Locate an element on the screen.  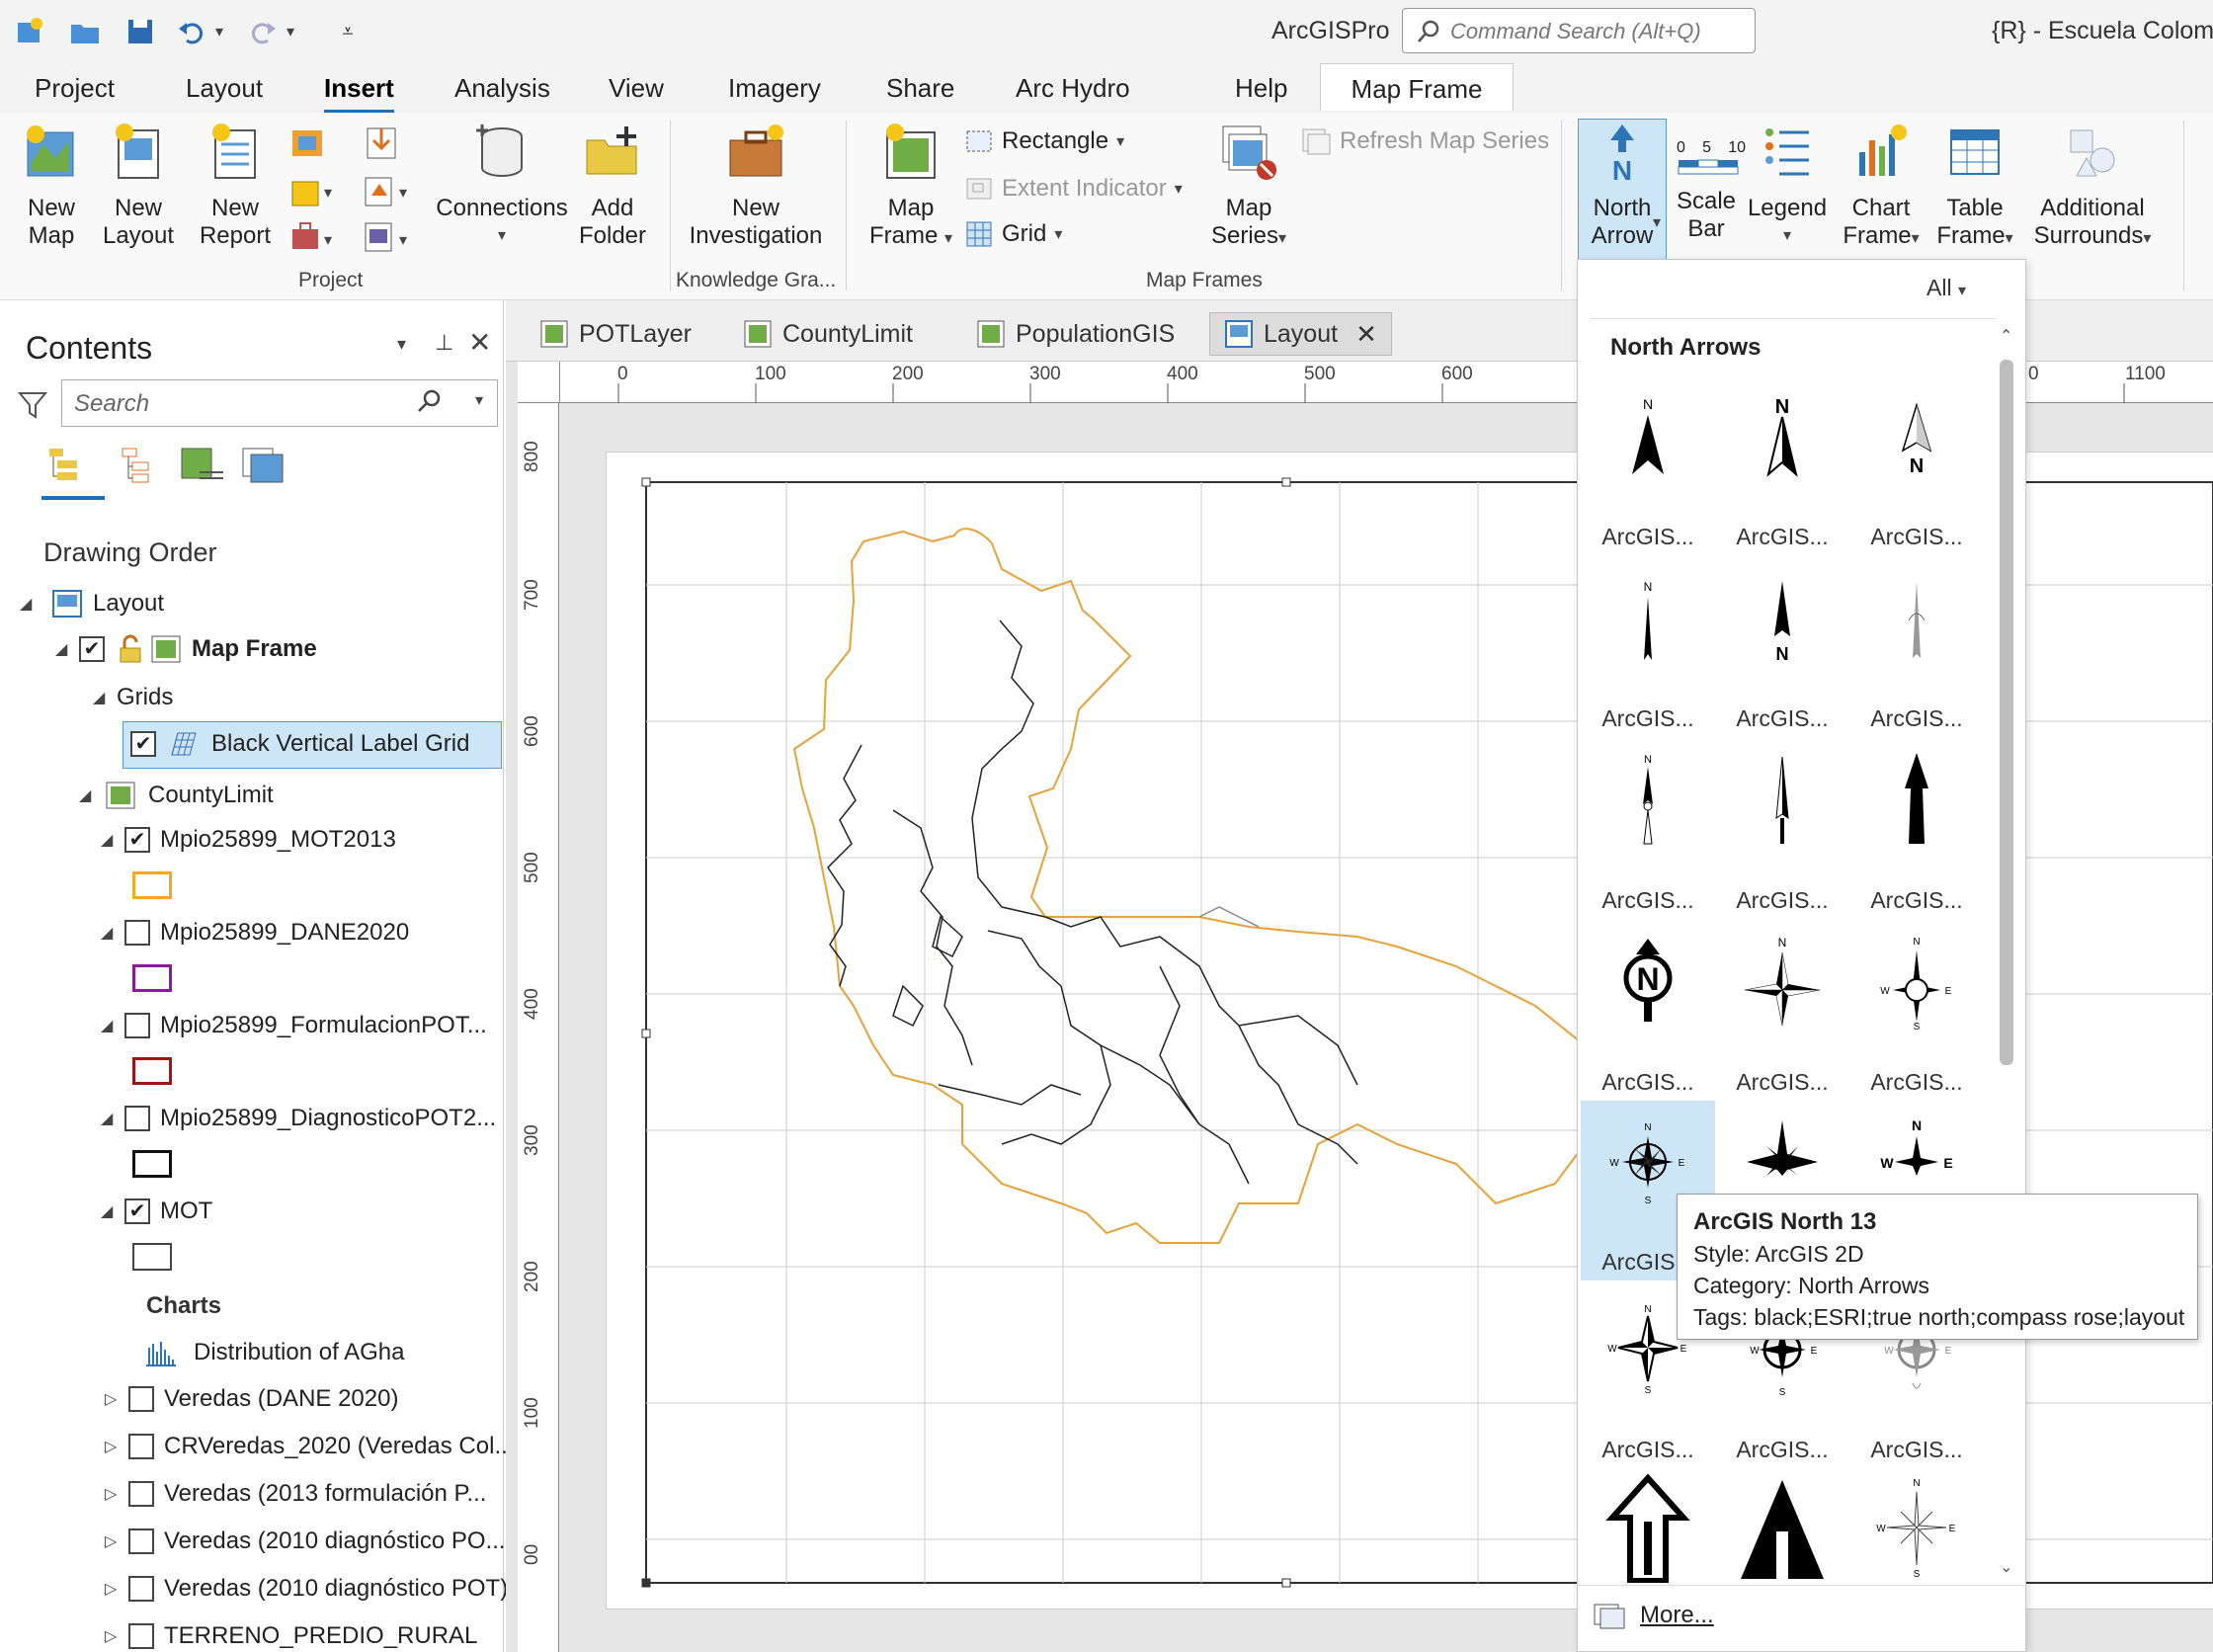
report-file-icon: ▾ is located at coordinates (389, 239).